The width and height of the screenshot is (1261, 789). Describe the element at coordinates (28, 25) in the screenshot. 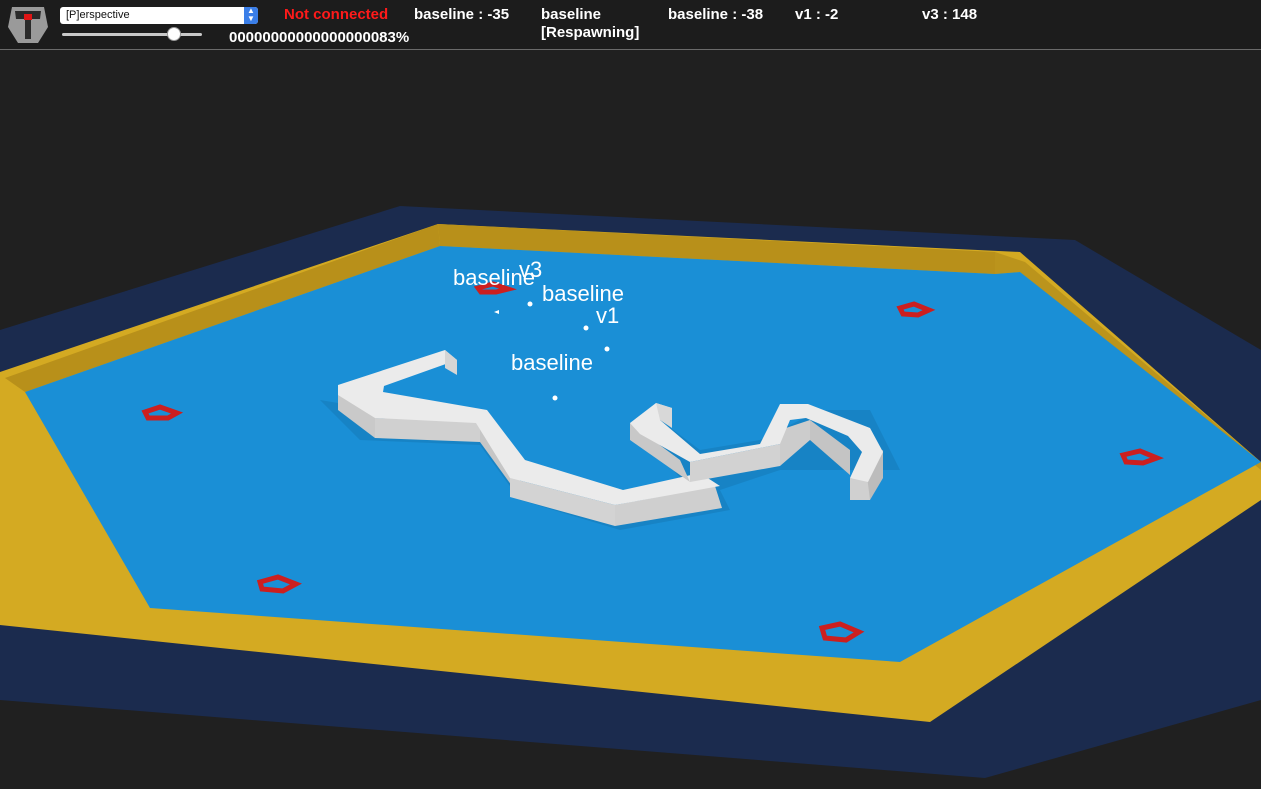

I see `app-logo-icon` at that location.